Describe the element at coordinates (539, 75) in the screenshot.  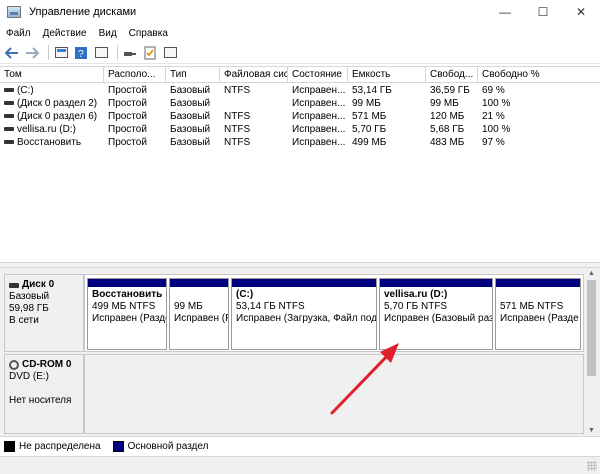
I see `column-header-percent-free: Свободно %` at that location.